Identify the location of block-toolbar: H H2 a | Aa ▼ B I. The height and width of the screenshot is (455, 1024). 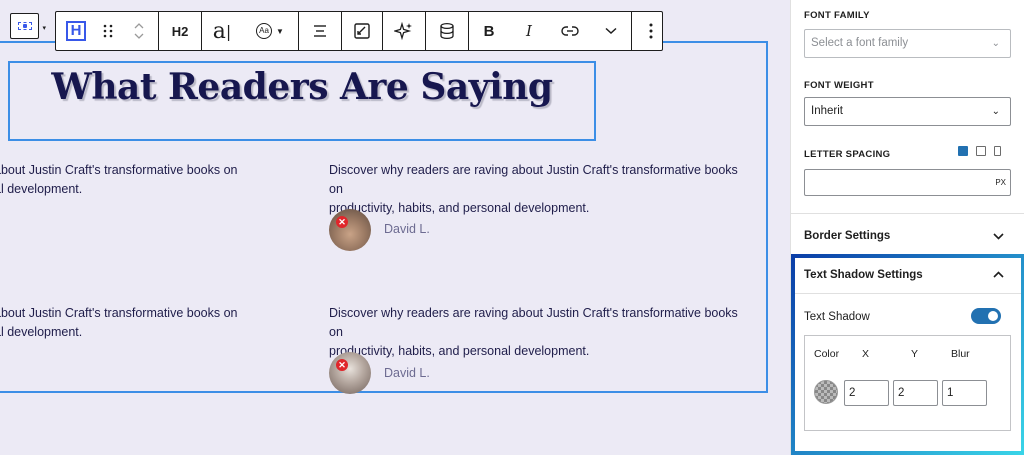
(359, 31).